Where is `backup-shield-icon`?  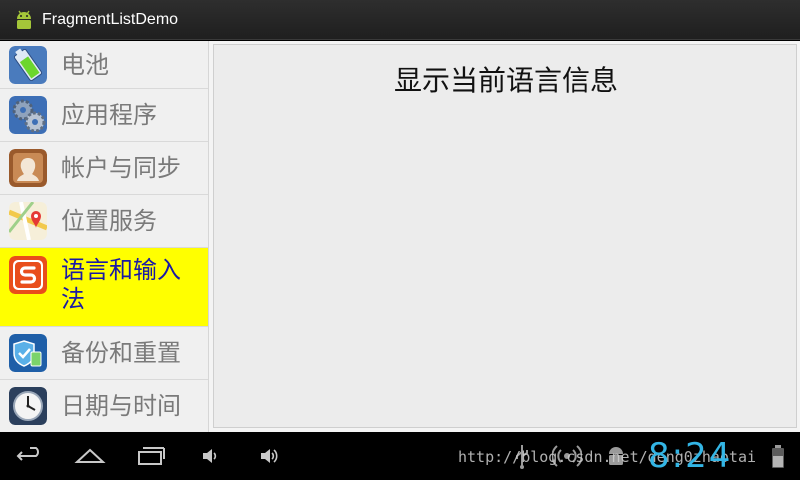
backup-shield-icon is located at coordinates (28, 353).